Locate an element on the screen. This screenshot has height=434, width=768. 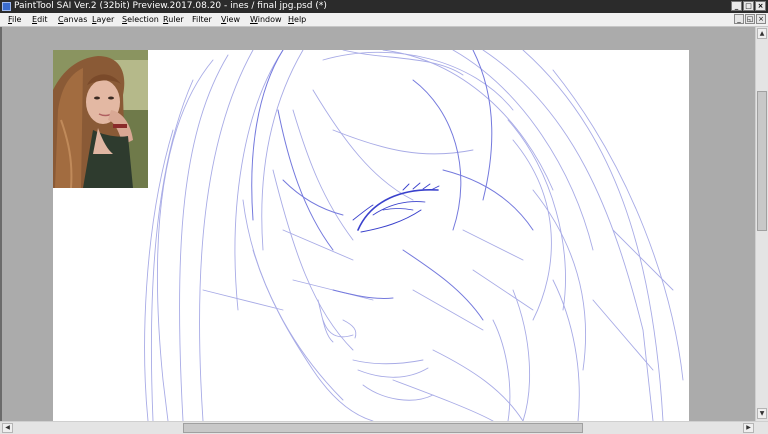
doc-close-button: × is located at coordinates (761, 19).